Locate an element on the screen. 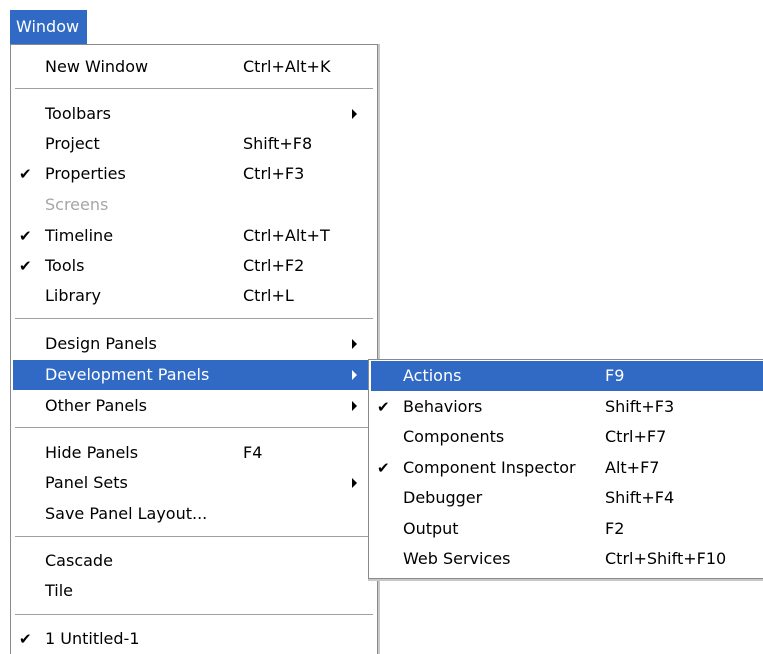  menu-item-shortcut: F4 is located at coordinates (253, 452).